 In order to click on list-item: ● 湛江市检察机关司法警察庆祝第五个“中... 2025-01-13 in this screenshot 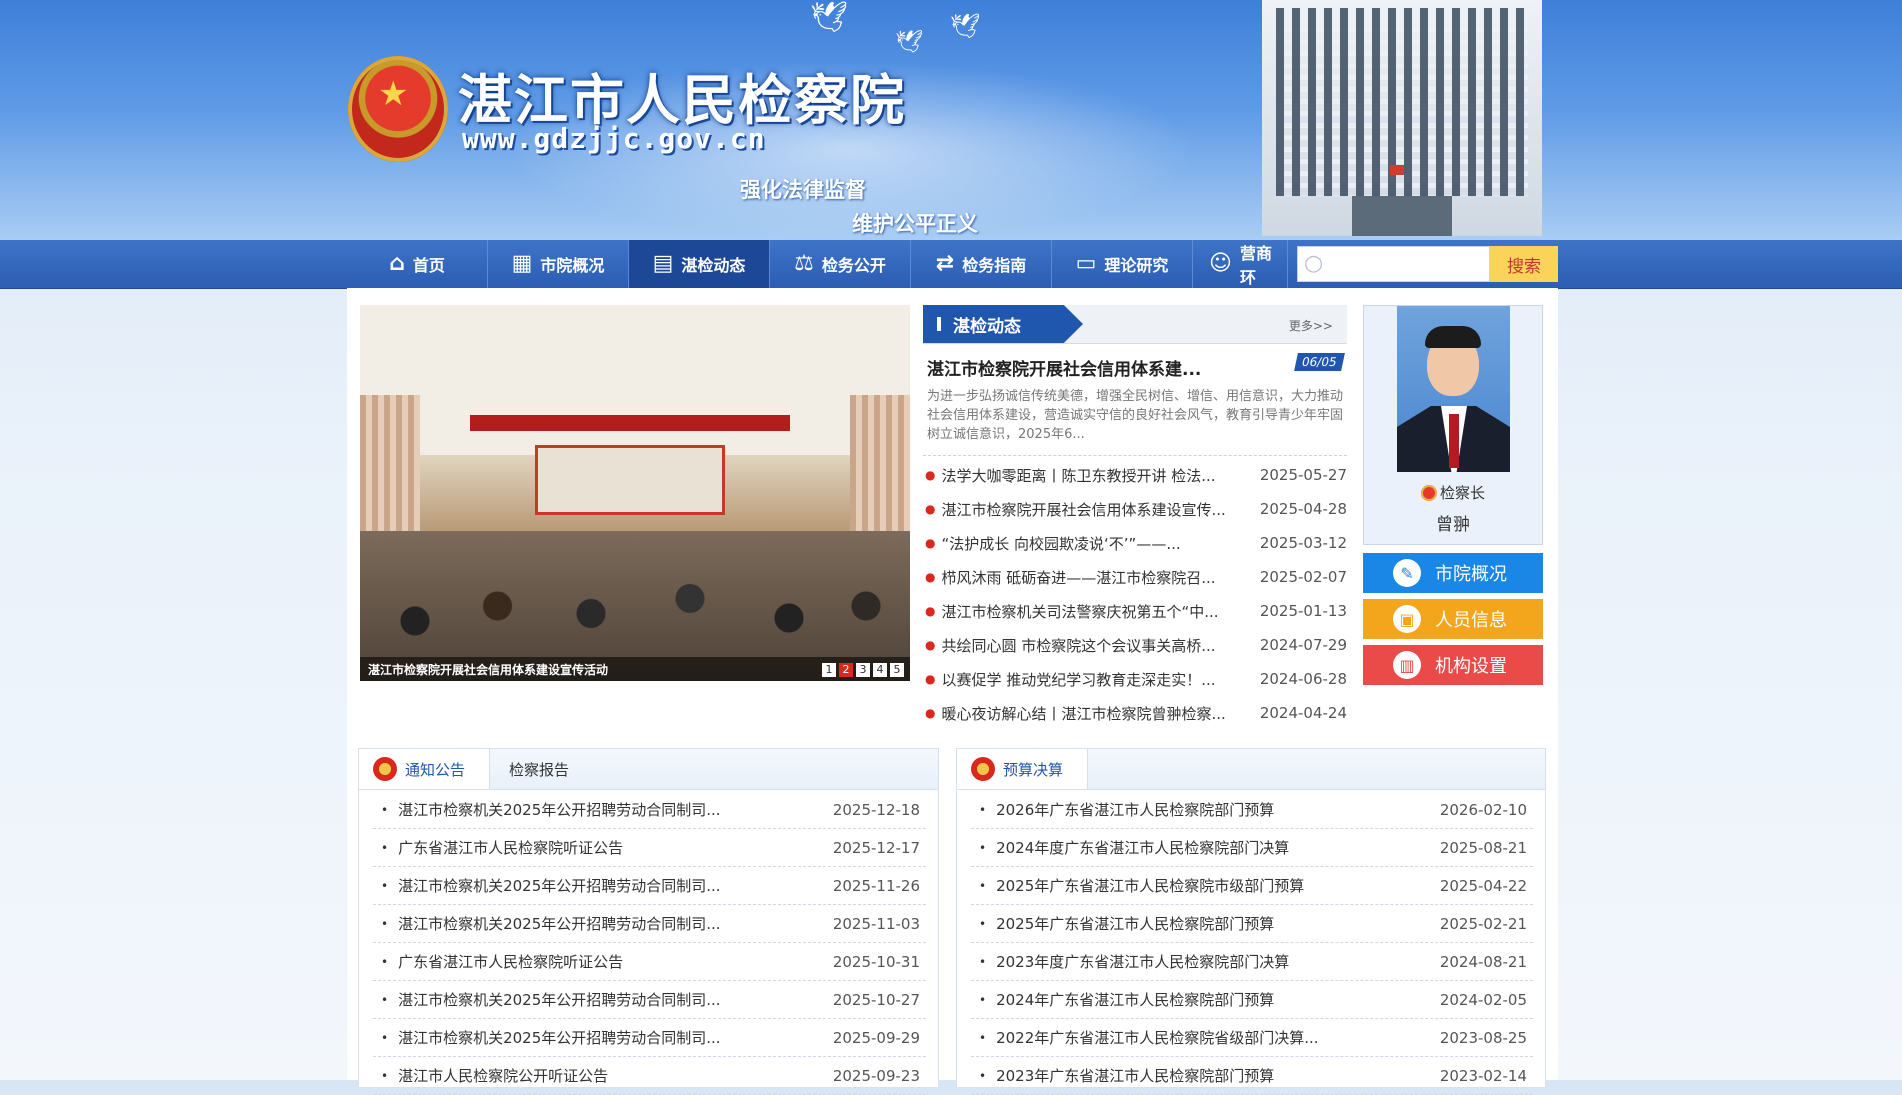, I will do `click(1135, 611)`.